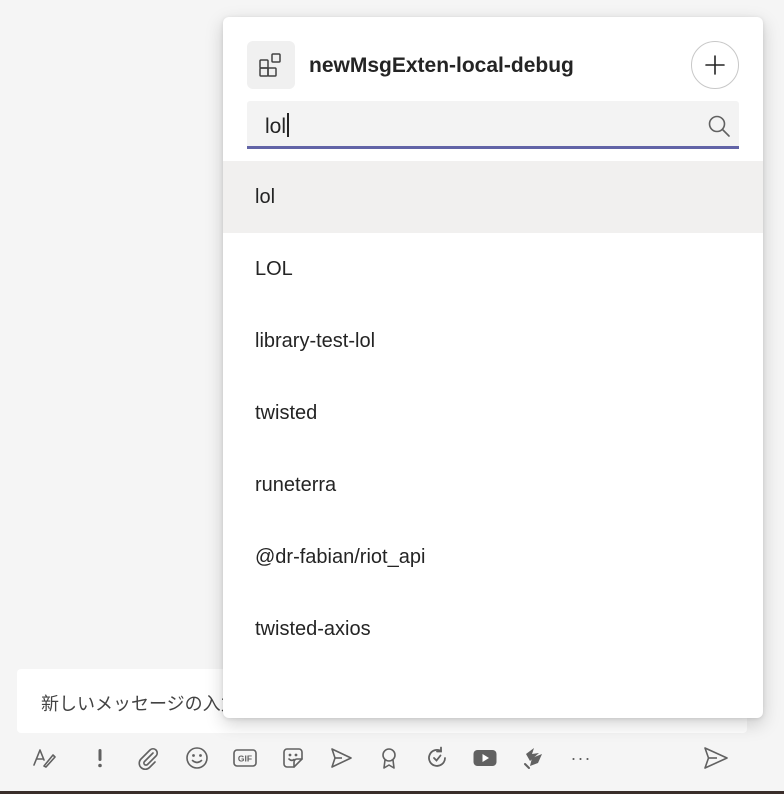 Image resolution: width=784 pixels, height=794 pixels. What do you see at coordinates (441, 65) in the screenshot?
I see `app-title: newMsgExten-local-debug` at bounding box center [441, 65].